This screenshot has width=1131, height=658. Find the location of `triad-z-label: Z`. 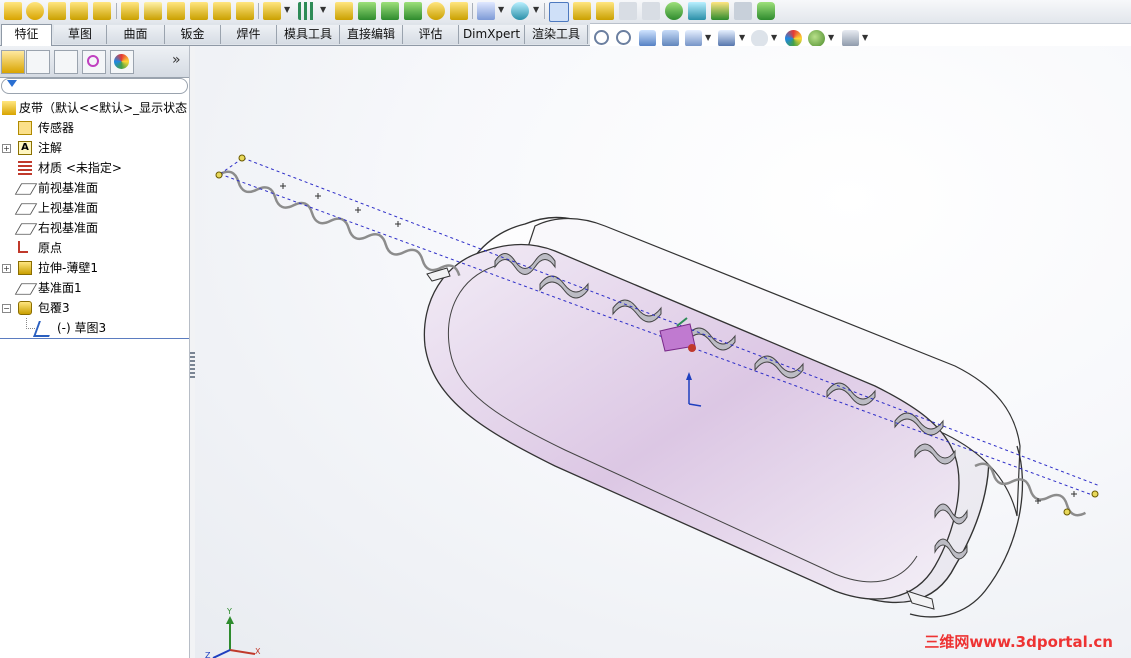

triad-z-label: Z is located at coordinates (208, 654).